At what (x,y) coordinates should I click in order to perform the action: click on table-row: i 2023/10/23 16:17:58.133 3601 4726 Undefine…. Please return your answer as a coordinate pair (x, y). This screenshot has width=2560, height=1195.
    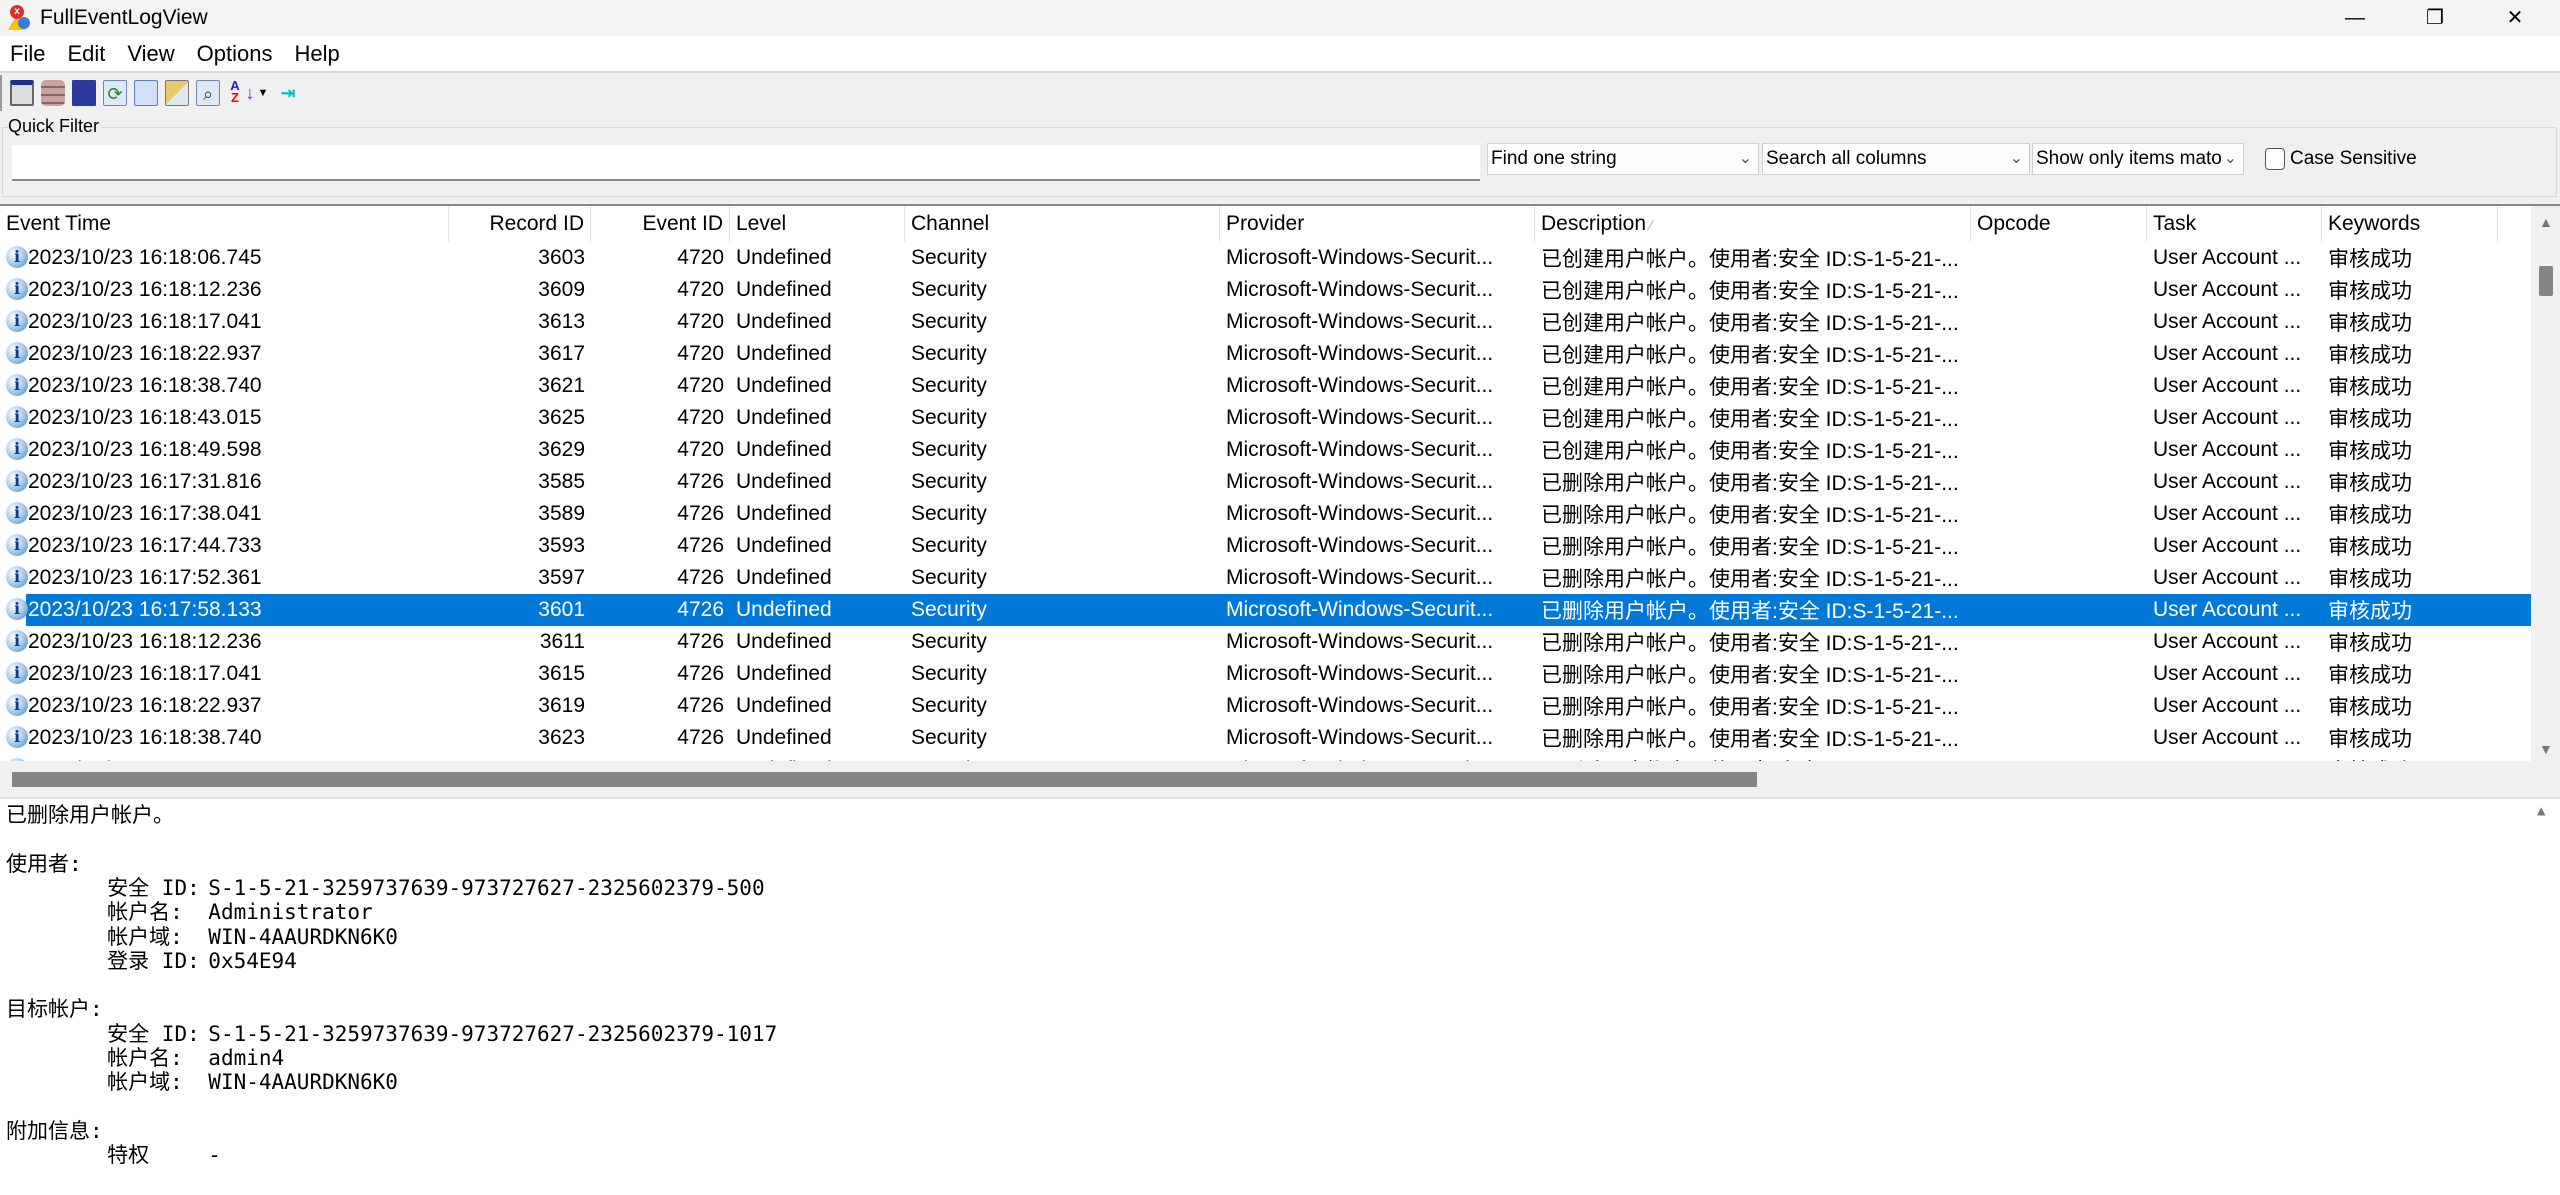
    Looking at the image, I should click on (1265, 610).